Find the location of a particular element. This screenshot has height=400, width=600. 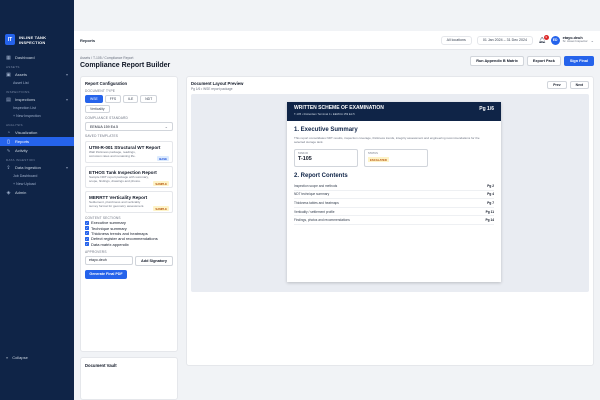

sidebar-subitem: + New Upload is located at coordinates (37, 184).